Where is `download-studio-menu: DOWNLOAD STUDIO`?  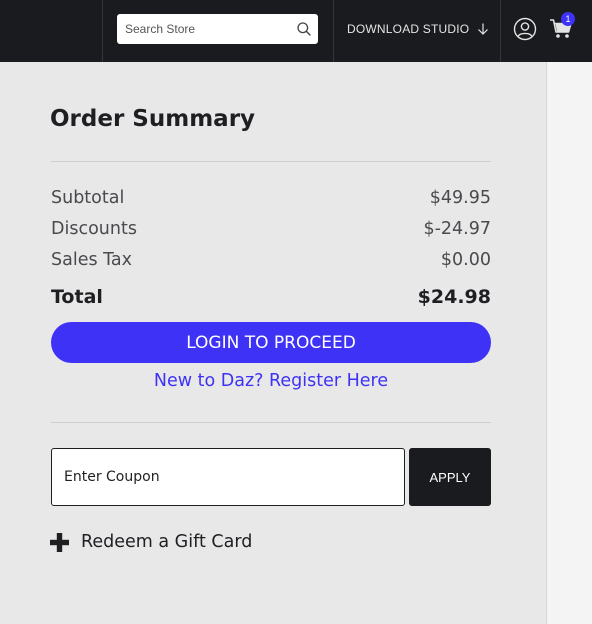
download-studio-menu: DOWNLOAD STUDIO is located at coordinates (418, 29).